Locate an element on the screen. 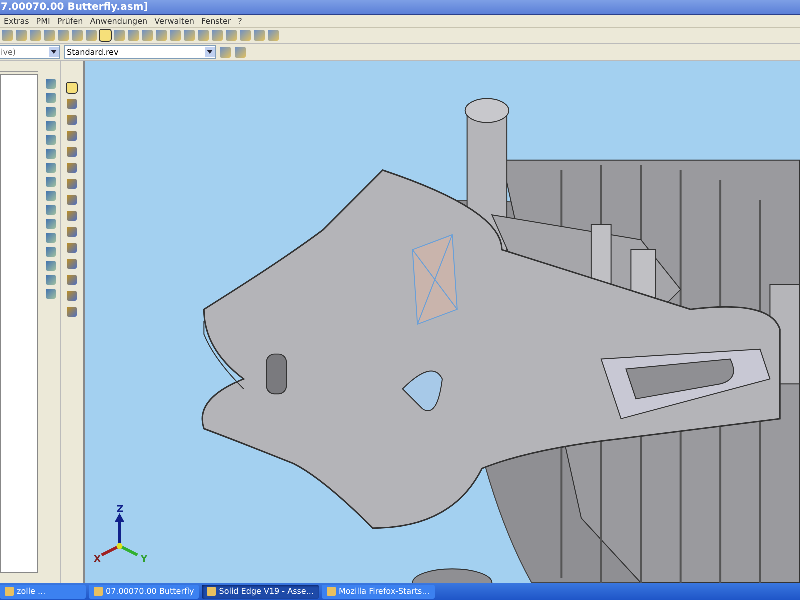  menu-item: Prüfen is located at coordinates (70, 21).